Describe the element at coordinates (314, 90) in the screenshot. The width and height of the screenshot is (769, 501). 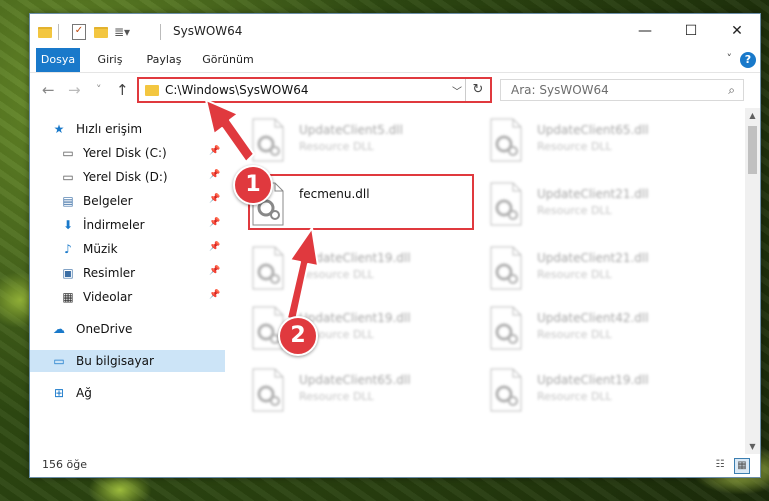
I see `address-bar: C:\Windows\SysWOW64 ﹀ ↻` at that location.